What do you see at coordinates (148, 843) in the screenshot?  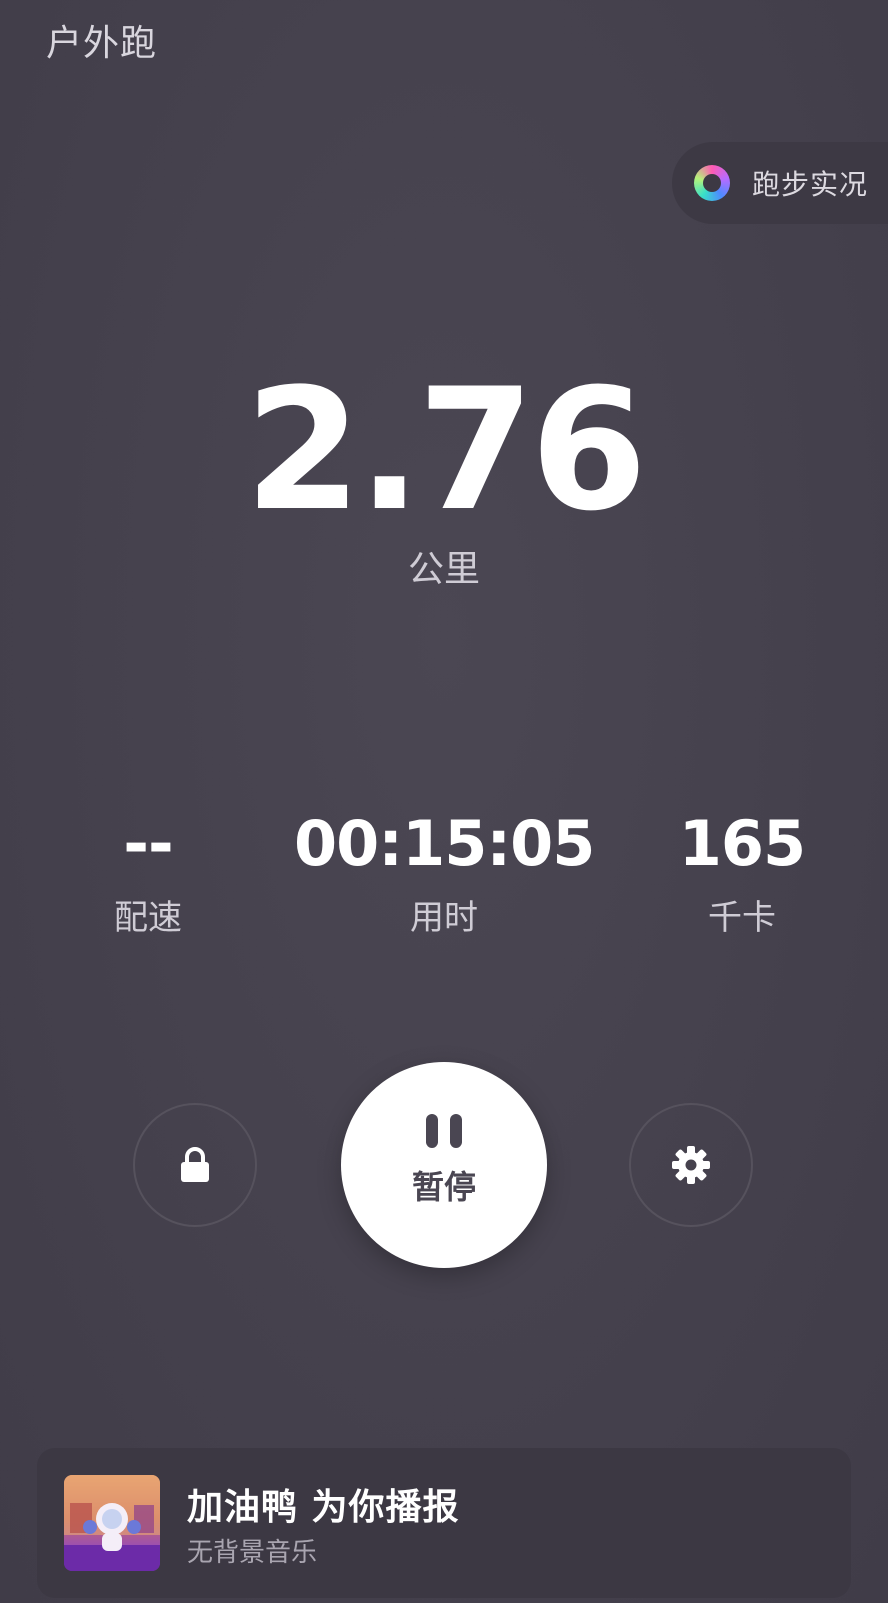 I see `pace-value: --` at bounding box center [148, 843].